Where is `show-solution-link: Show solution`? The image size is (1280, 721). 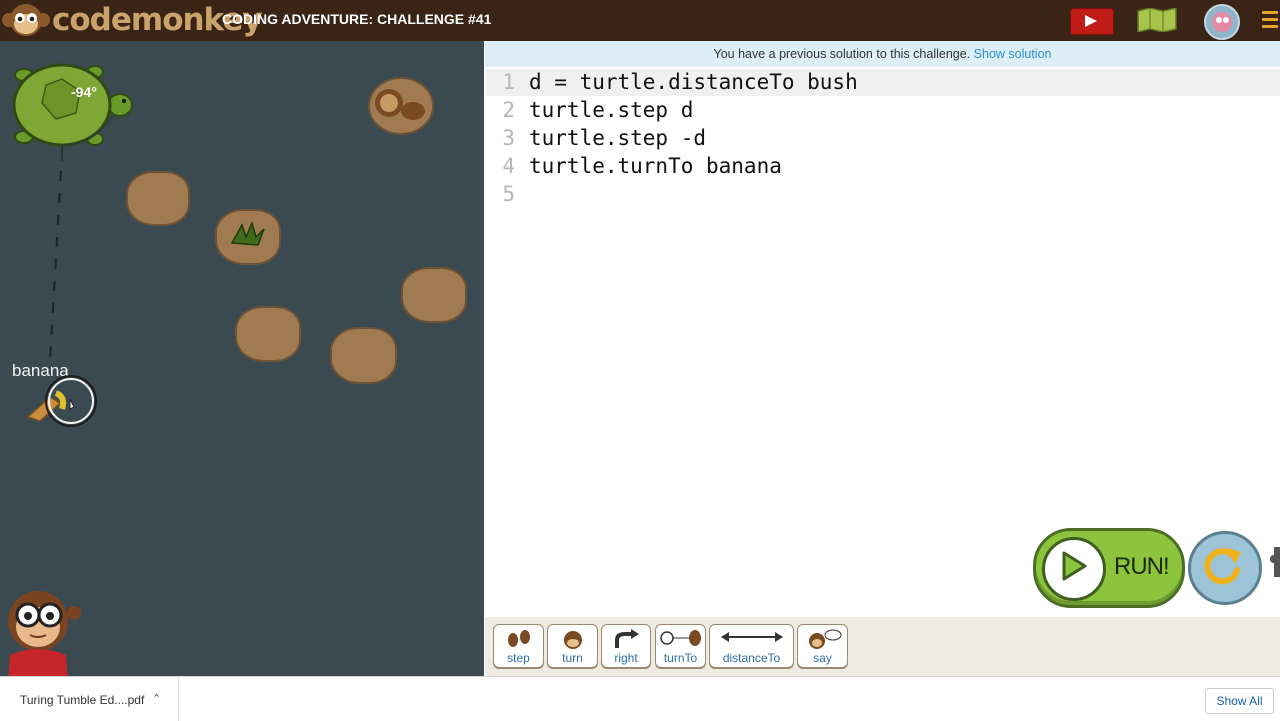
show-solution-link: Show solution is located at coordinates (1013, 54).